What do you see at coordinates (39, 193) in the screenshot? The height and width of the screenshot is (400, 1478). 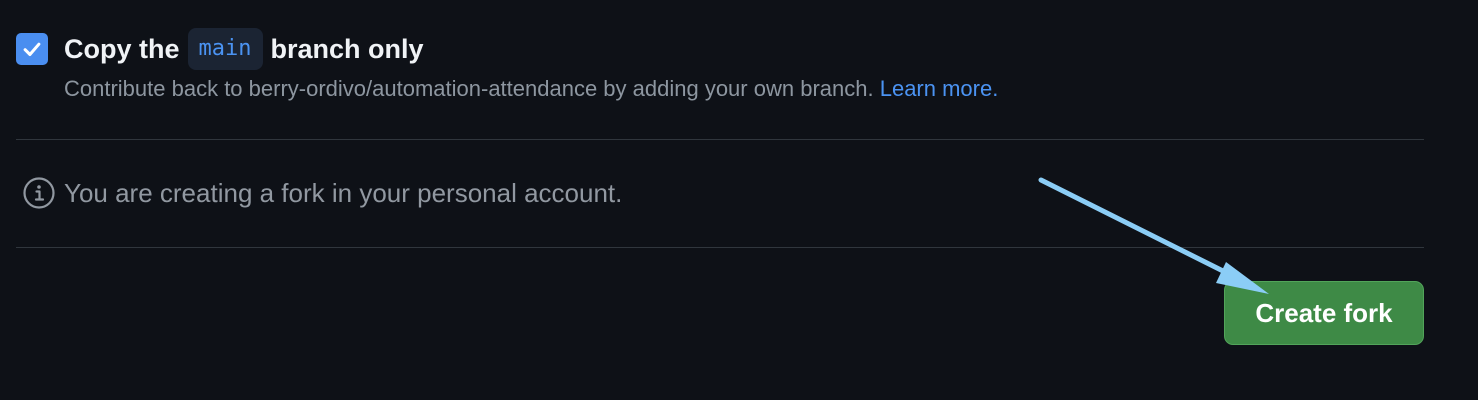 I see `info-icon` at bounding box center [39, 193].